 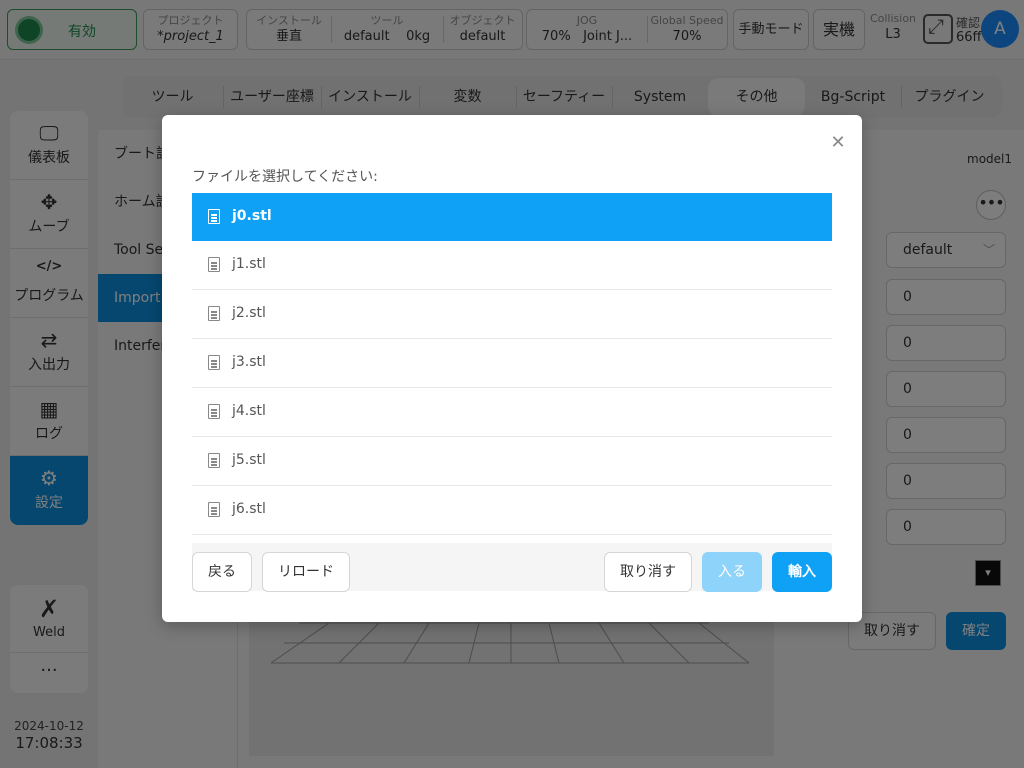 I want to click on file-row: j0.stl, so click(x=512, y=217).